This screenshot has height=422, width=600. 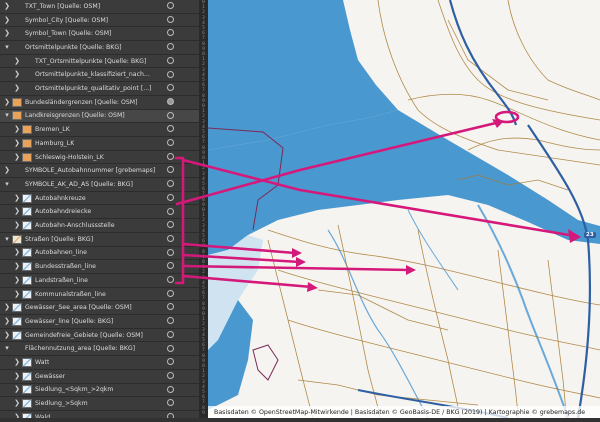 I want to click on layer-row: ▾ Ortsmittelpunkte [Quelle: BKG], so click(x=99, y=48).